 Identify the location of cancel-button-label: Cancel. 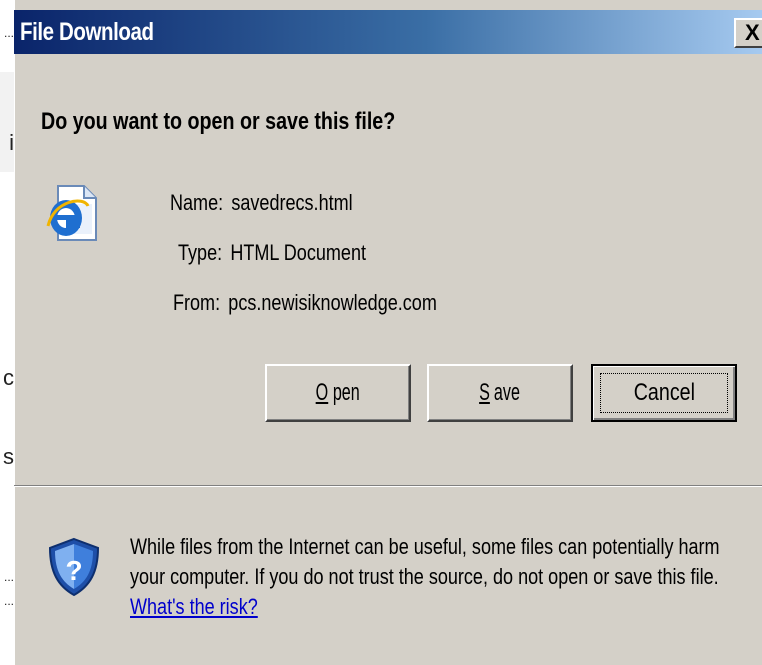
(664, 392).